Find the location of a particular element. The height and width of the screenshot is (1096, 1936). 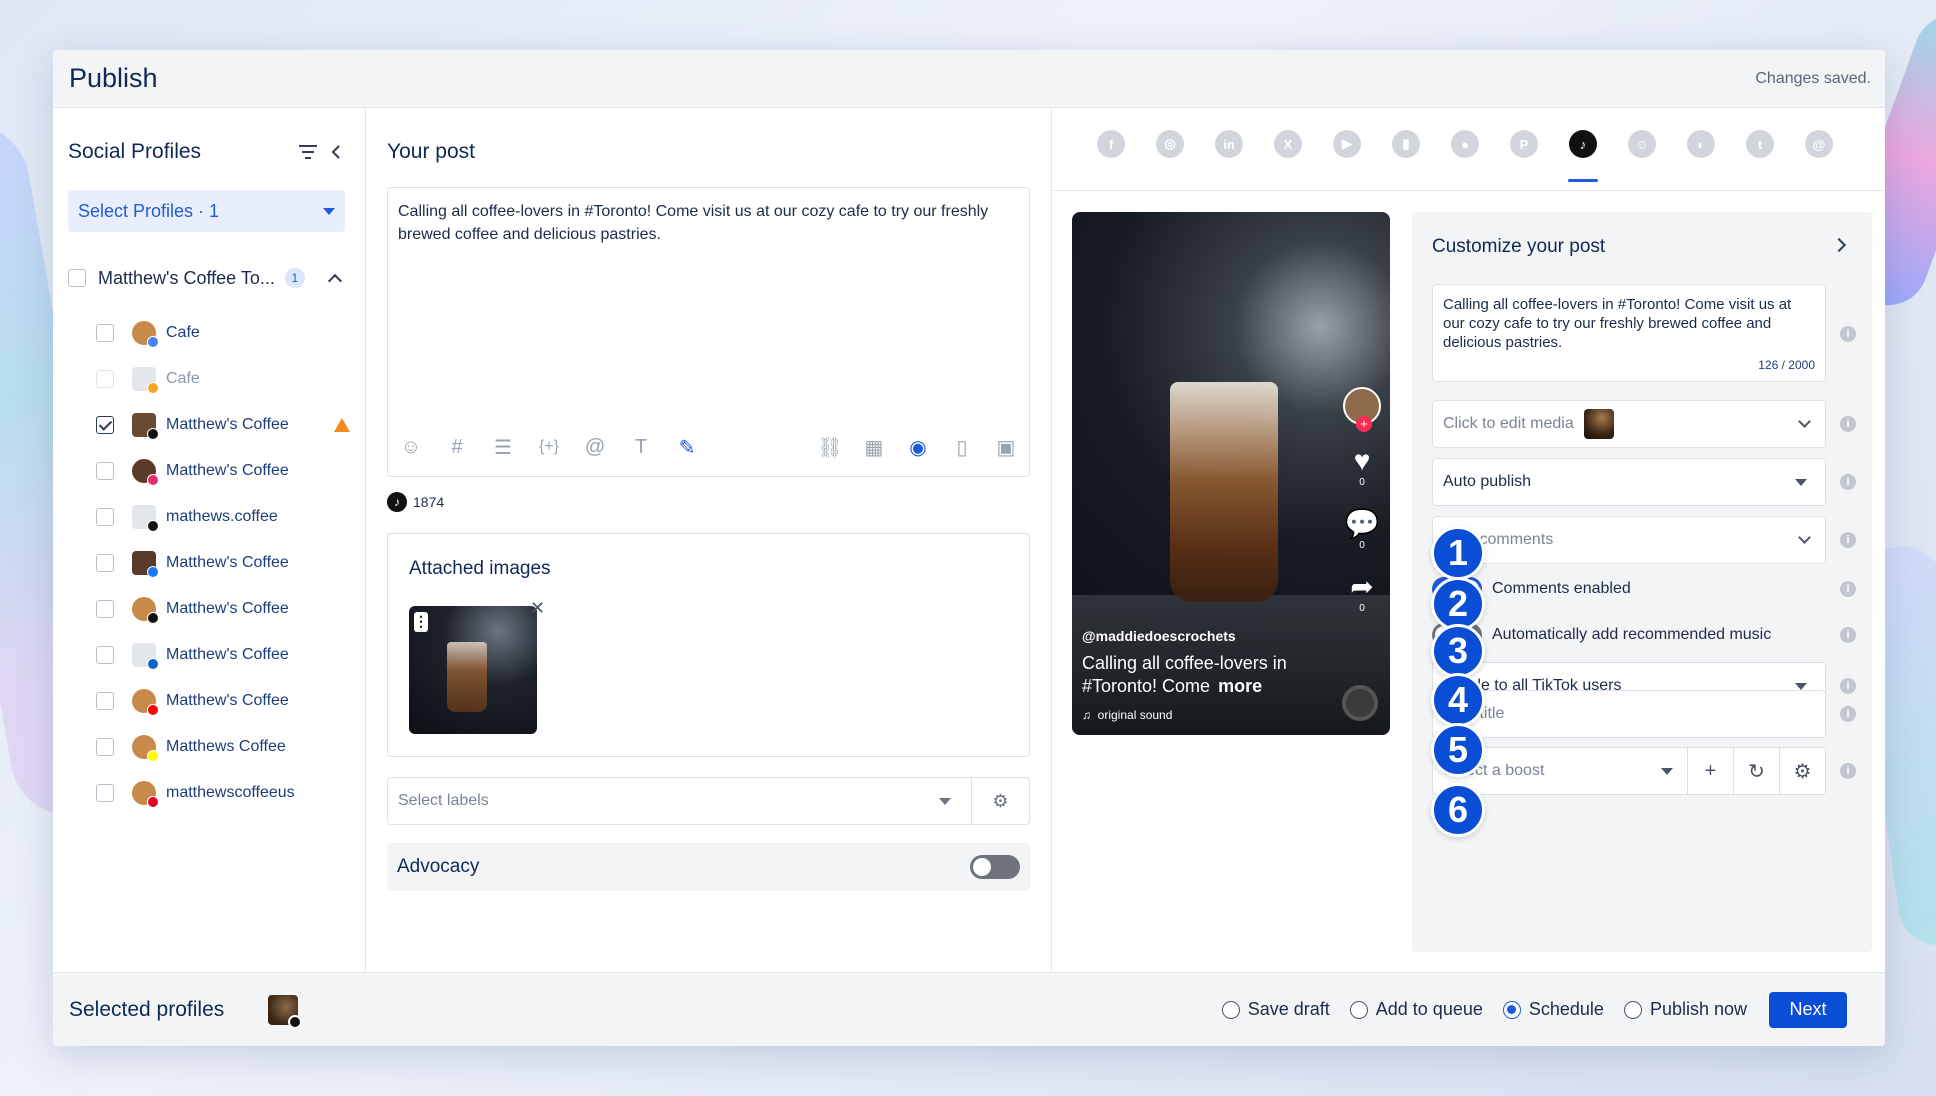

hashtag-icon: # is located at coordinates (457, 447).